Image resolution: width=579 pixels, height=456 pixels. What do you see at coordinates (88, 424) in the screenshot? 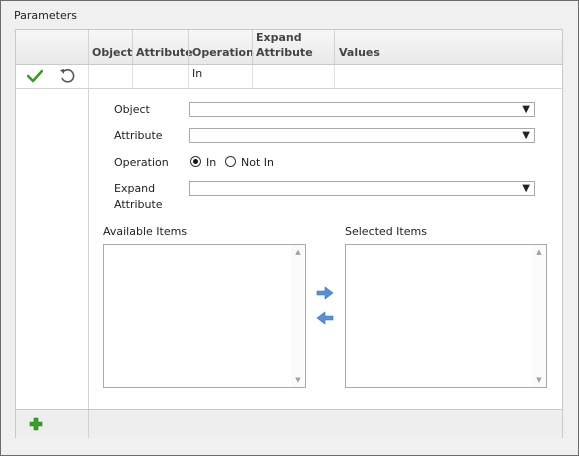
I see `footer-divider` at bounding box center [88, 424].